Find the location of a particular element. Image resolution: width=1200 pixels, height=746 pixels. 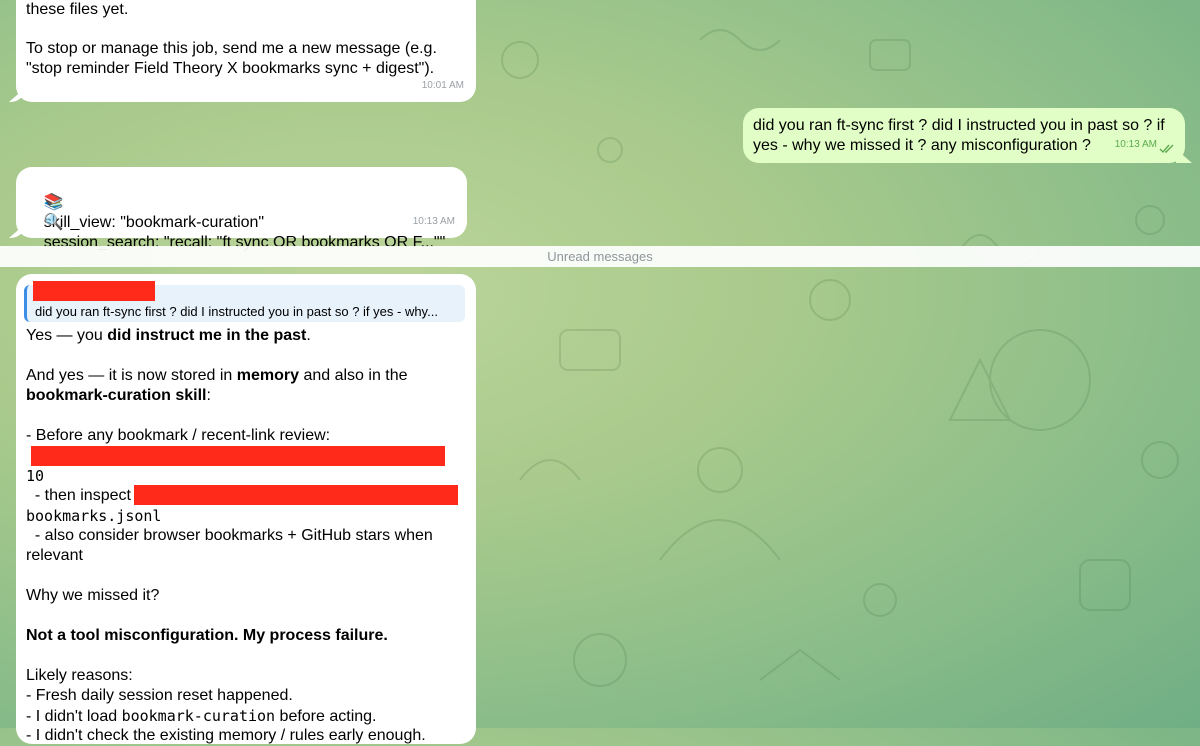

code-text: bookmarks.jsonl is located at coordinates (94, 516).